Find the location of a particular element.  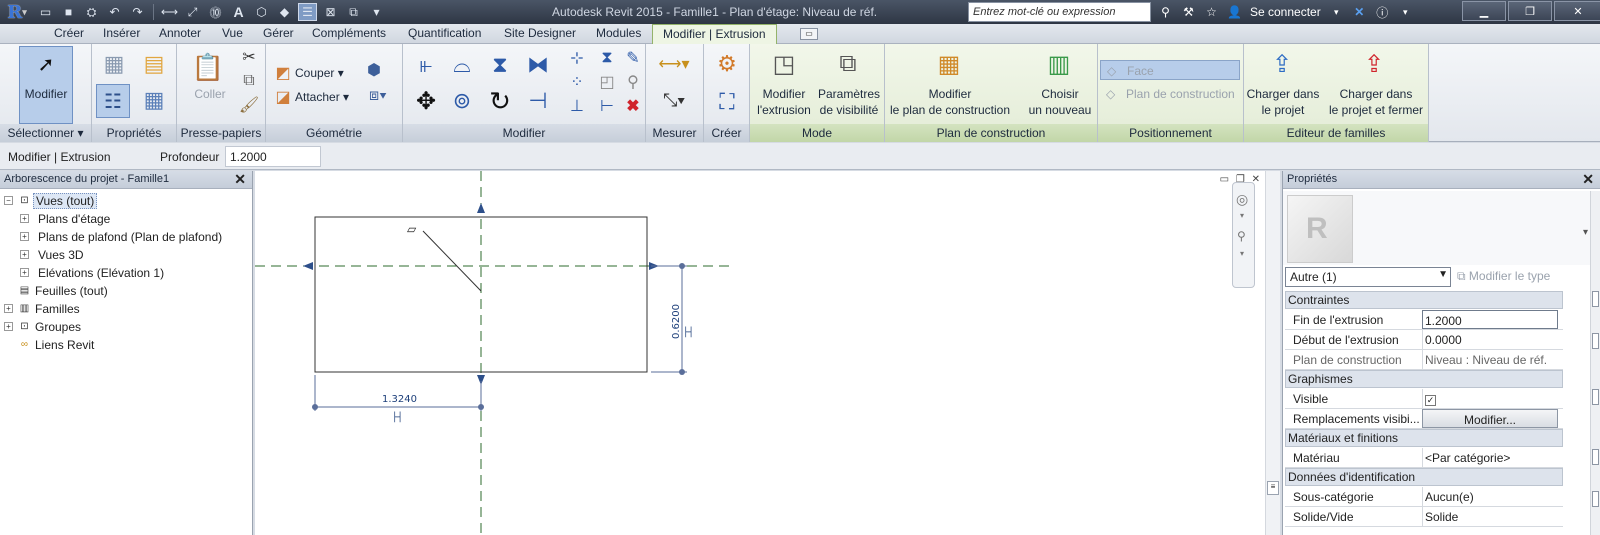

measure-icon: ⟷ is located at coordinates (169, 12).